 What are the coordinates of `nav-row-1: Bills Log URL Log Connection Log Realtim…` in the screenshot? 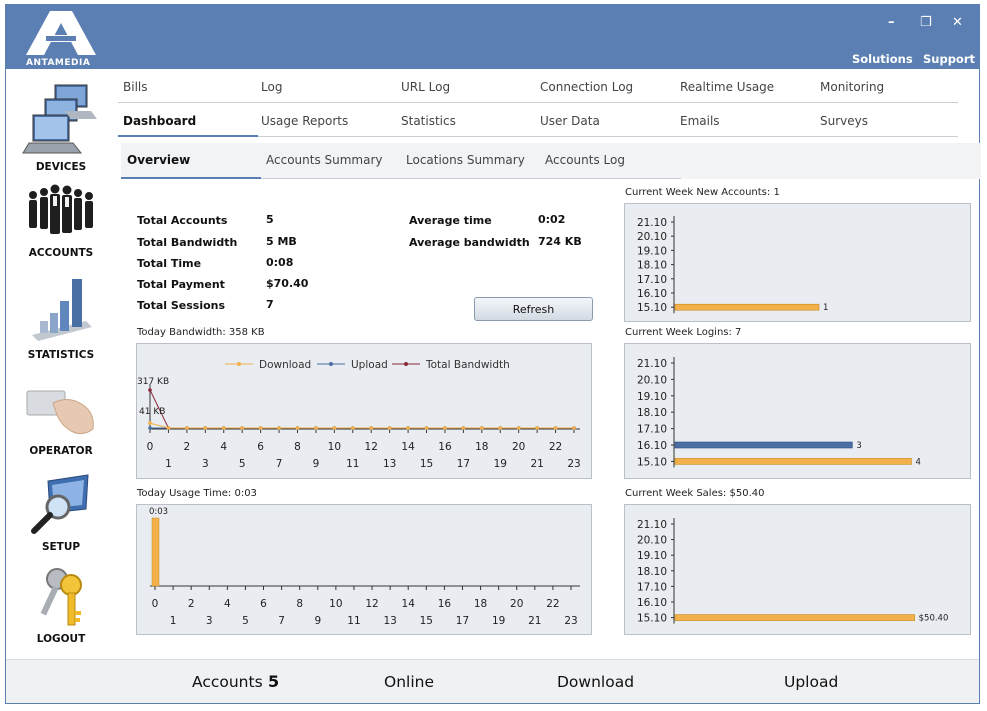 It's located at (537, 88).